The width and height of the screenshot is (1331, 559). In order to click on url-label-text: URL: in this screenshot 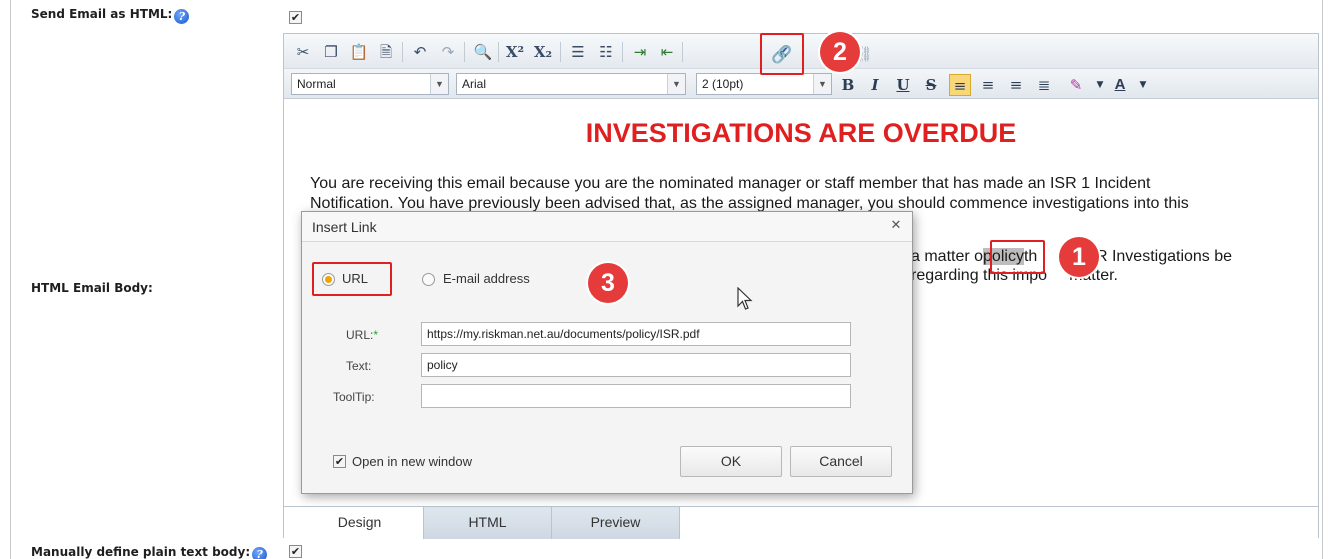, I will do `click(360, 335)`.